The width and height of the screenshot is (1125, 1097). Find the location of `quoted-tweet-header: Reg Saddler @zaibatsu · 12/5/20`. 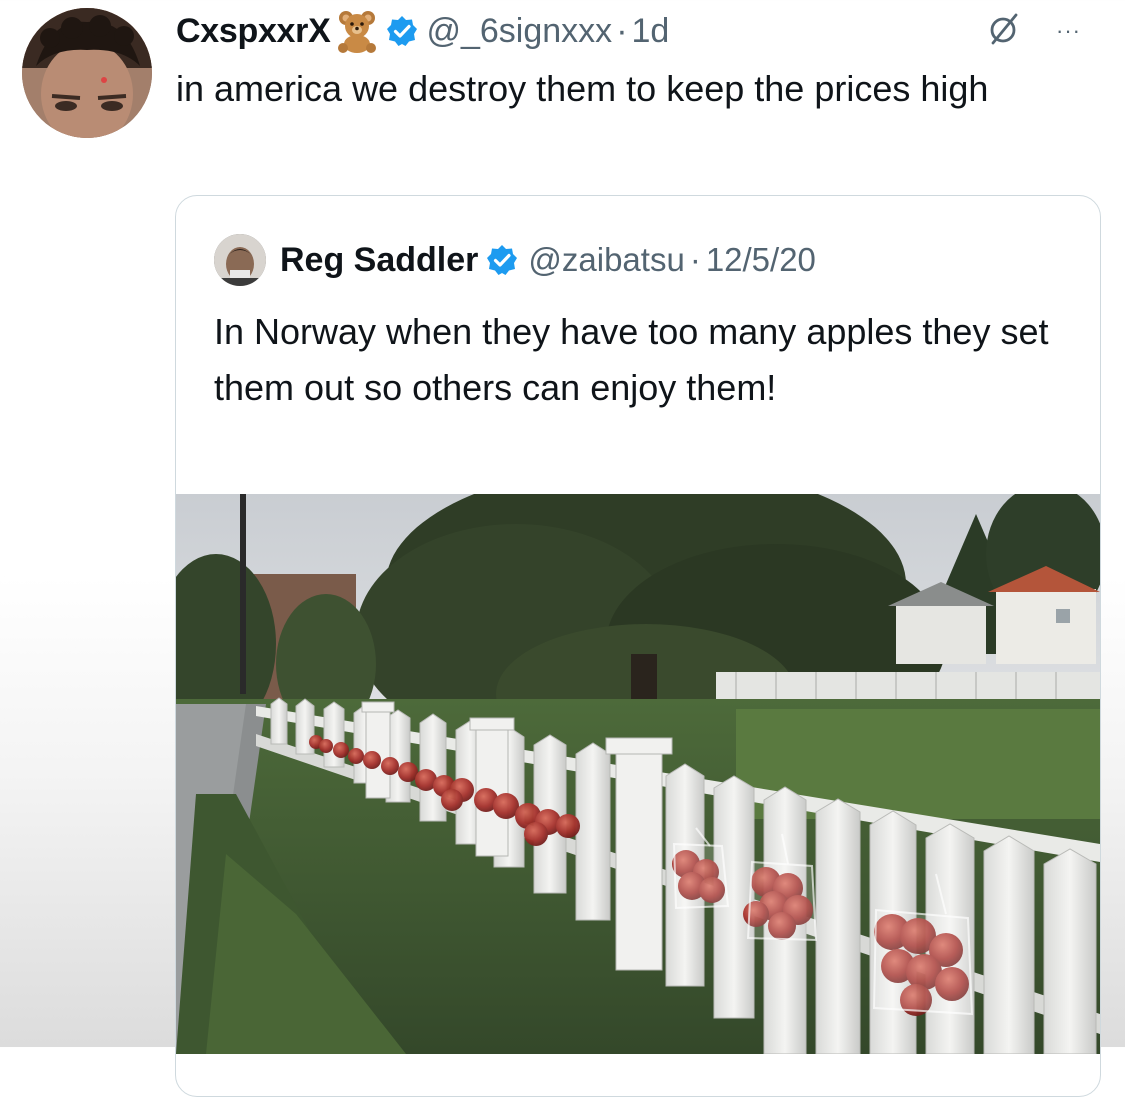

quoted-tweet-header: Reg Saddler @zaibatsu · 12/5/20 is located at coordinates (548, 260).